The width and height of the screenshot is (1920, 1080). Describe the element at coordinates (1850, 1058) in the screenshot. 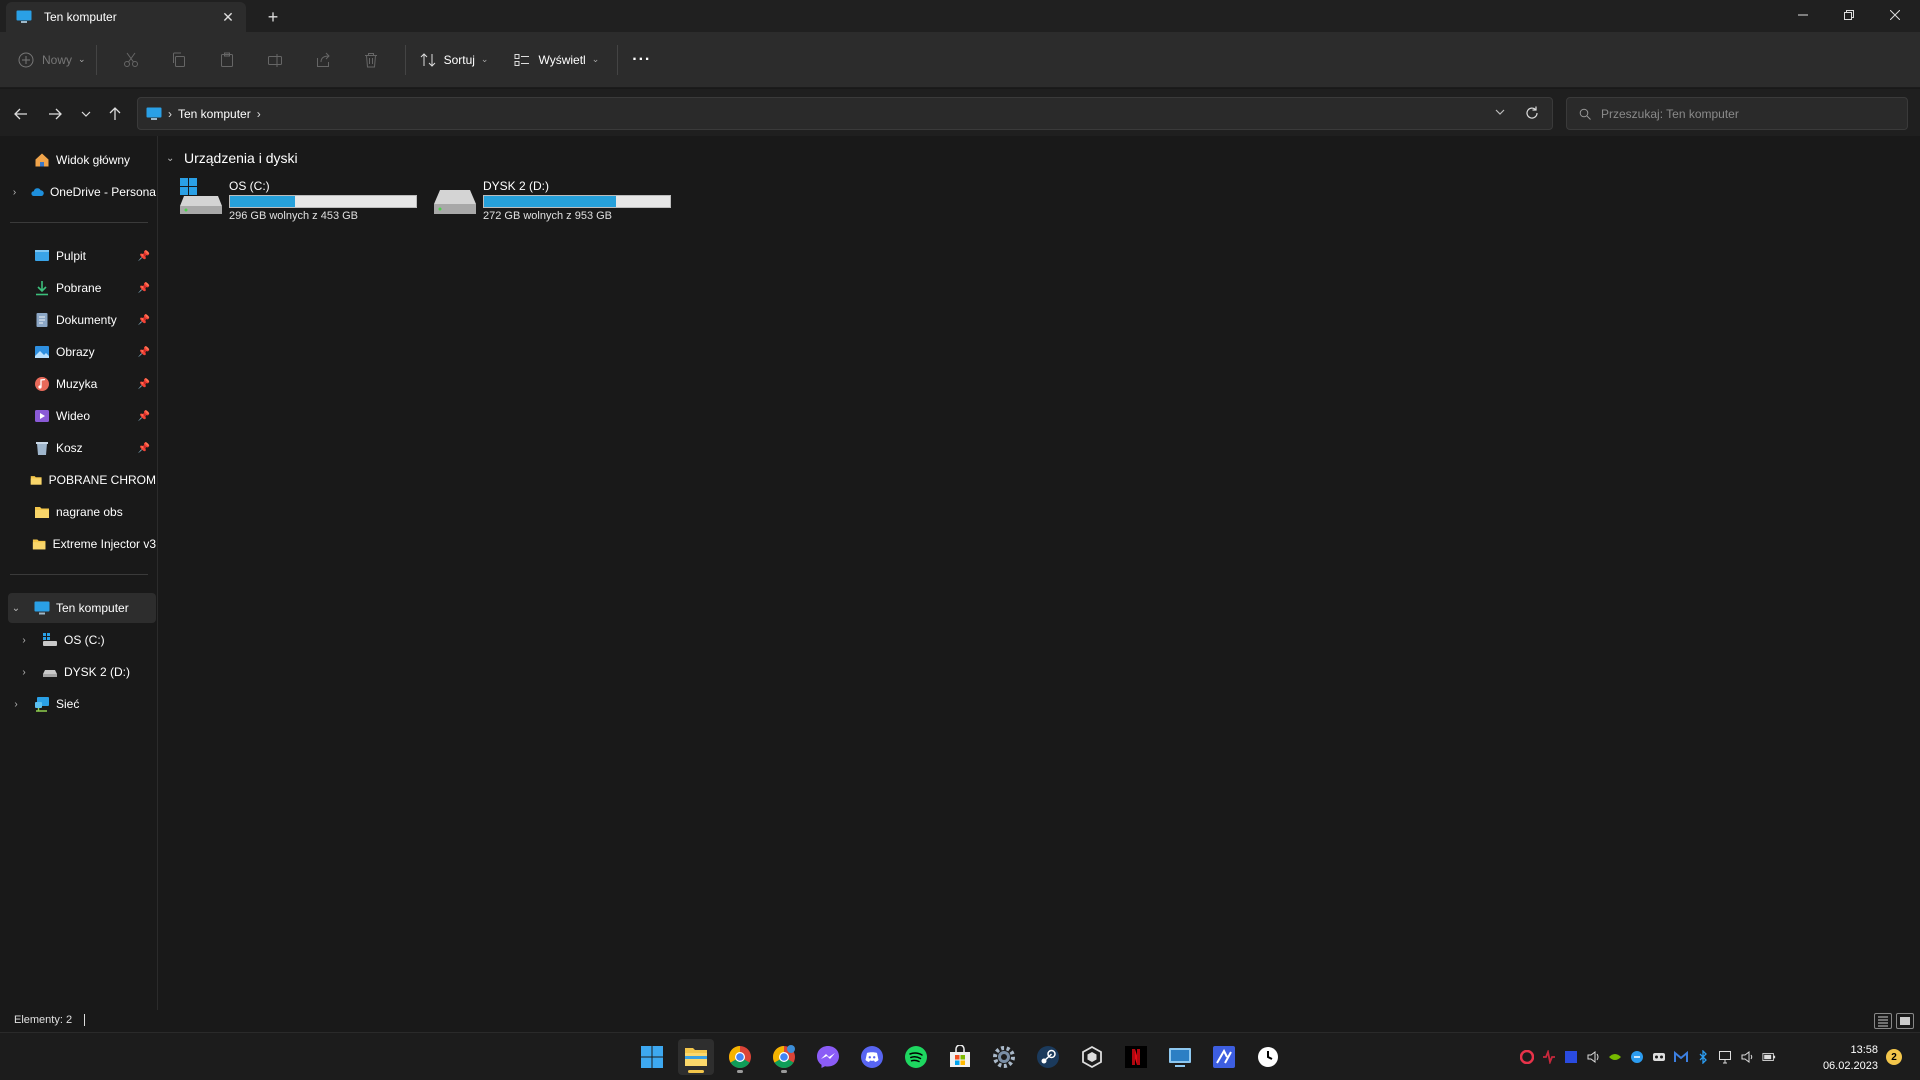

I see `system-clock: 13:58 06.02.2023` at that location.